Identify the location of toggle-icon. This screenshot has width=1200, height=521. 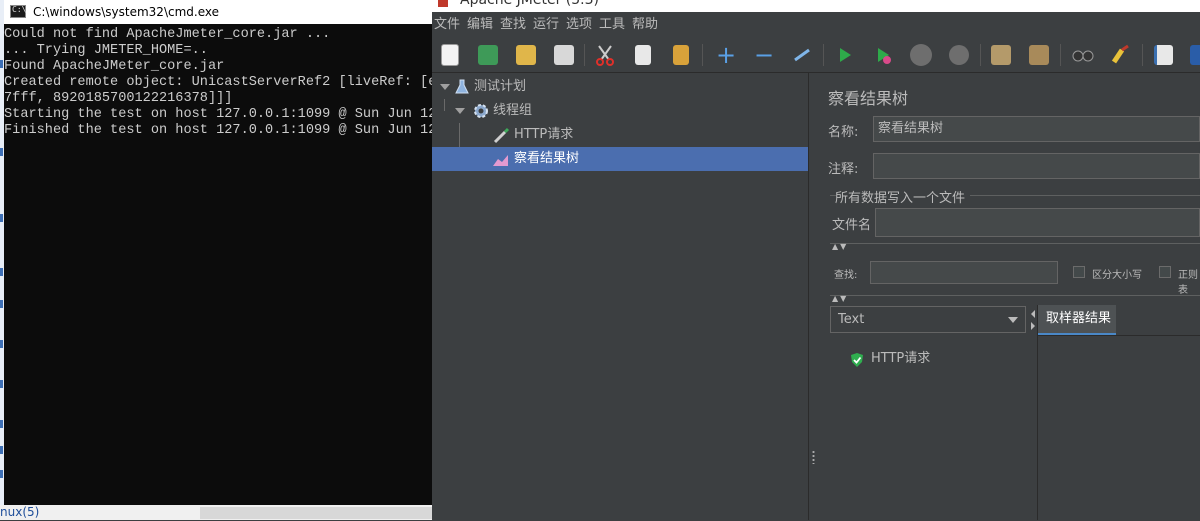
(802, 55).